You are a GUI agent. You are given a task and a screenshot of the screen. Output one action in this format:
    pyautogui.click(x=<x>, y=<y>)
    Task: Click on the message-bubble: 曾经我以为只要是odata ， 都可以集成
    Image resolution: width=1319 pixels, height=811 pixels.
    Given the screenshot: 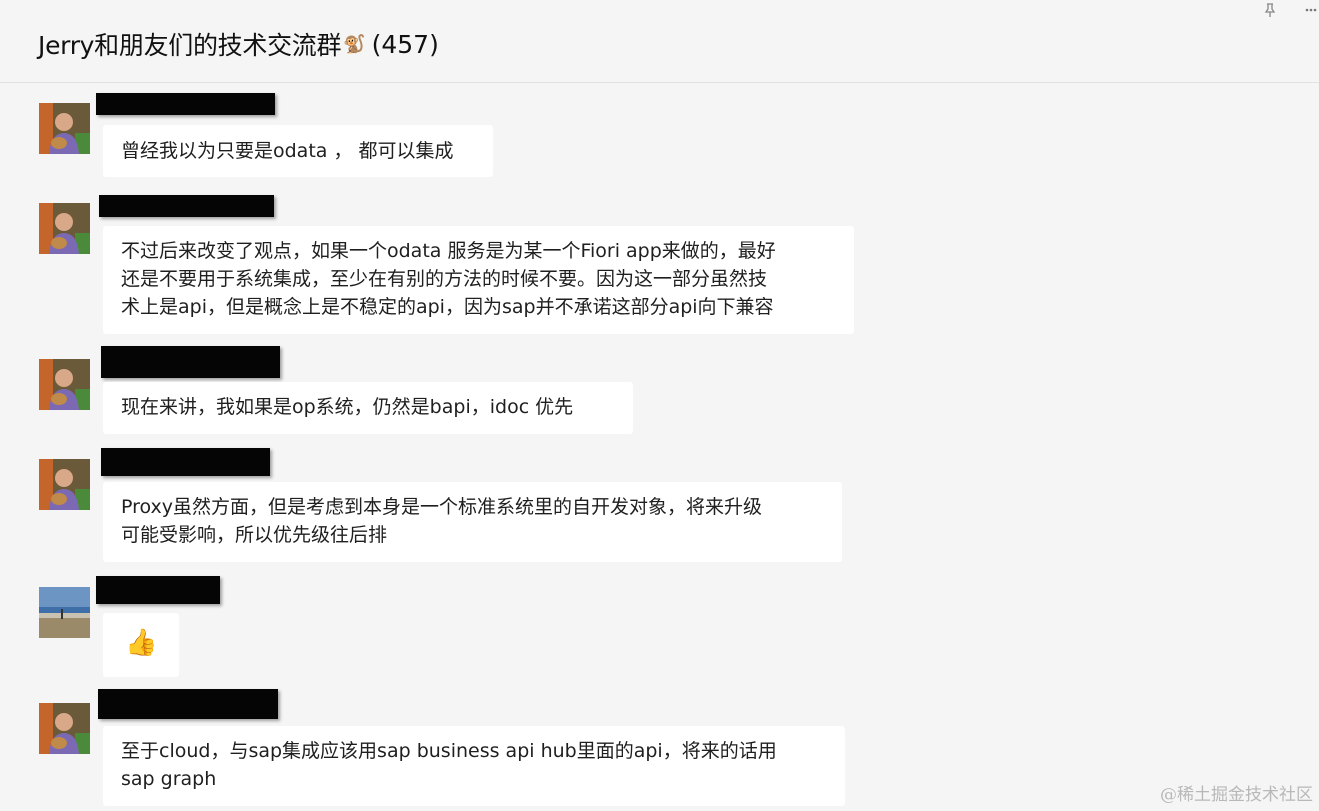 What is the action you would take?
    pyautogui.click(x=298, y=151)
    